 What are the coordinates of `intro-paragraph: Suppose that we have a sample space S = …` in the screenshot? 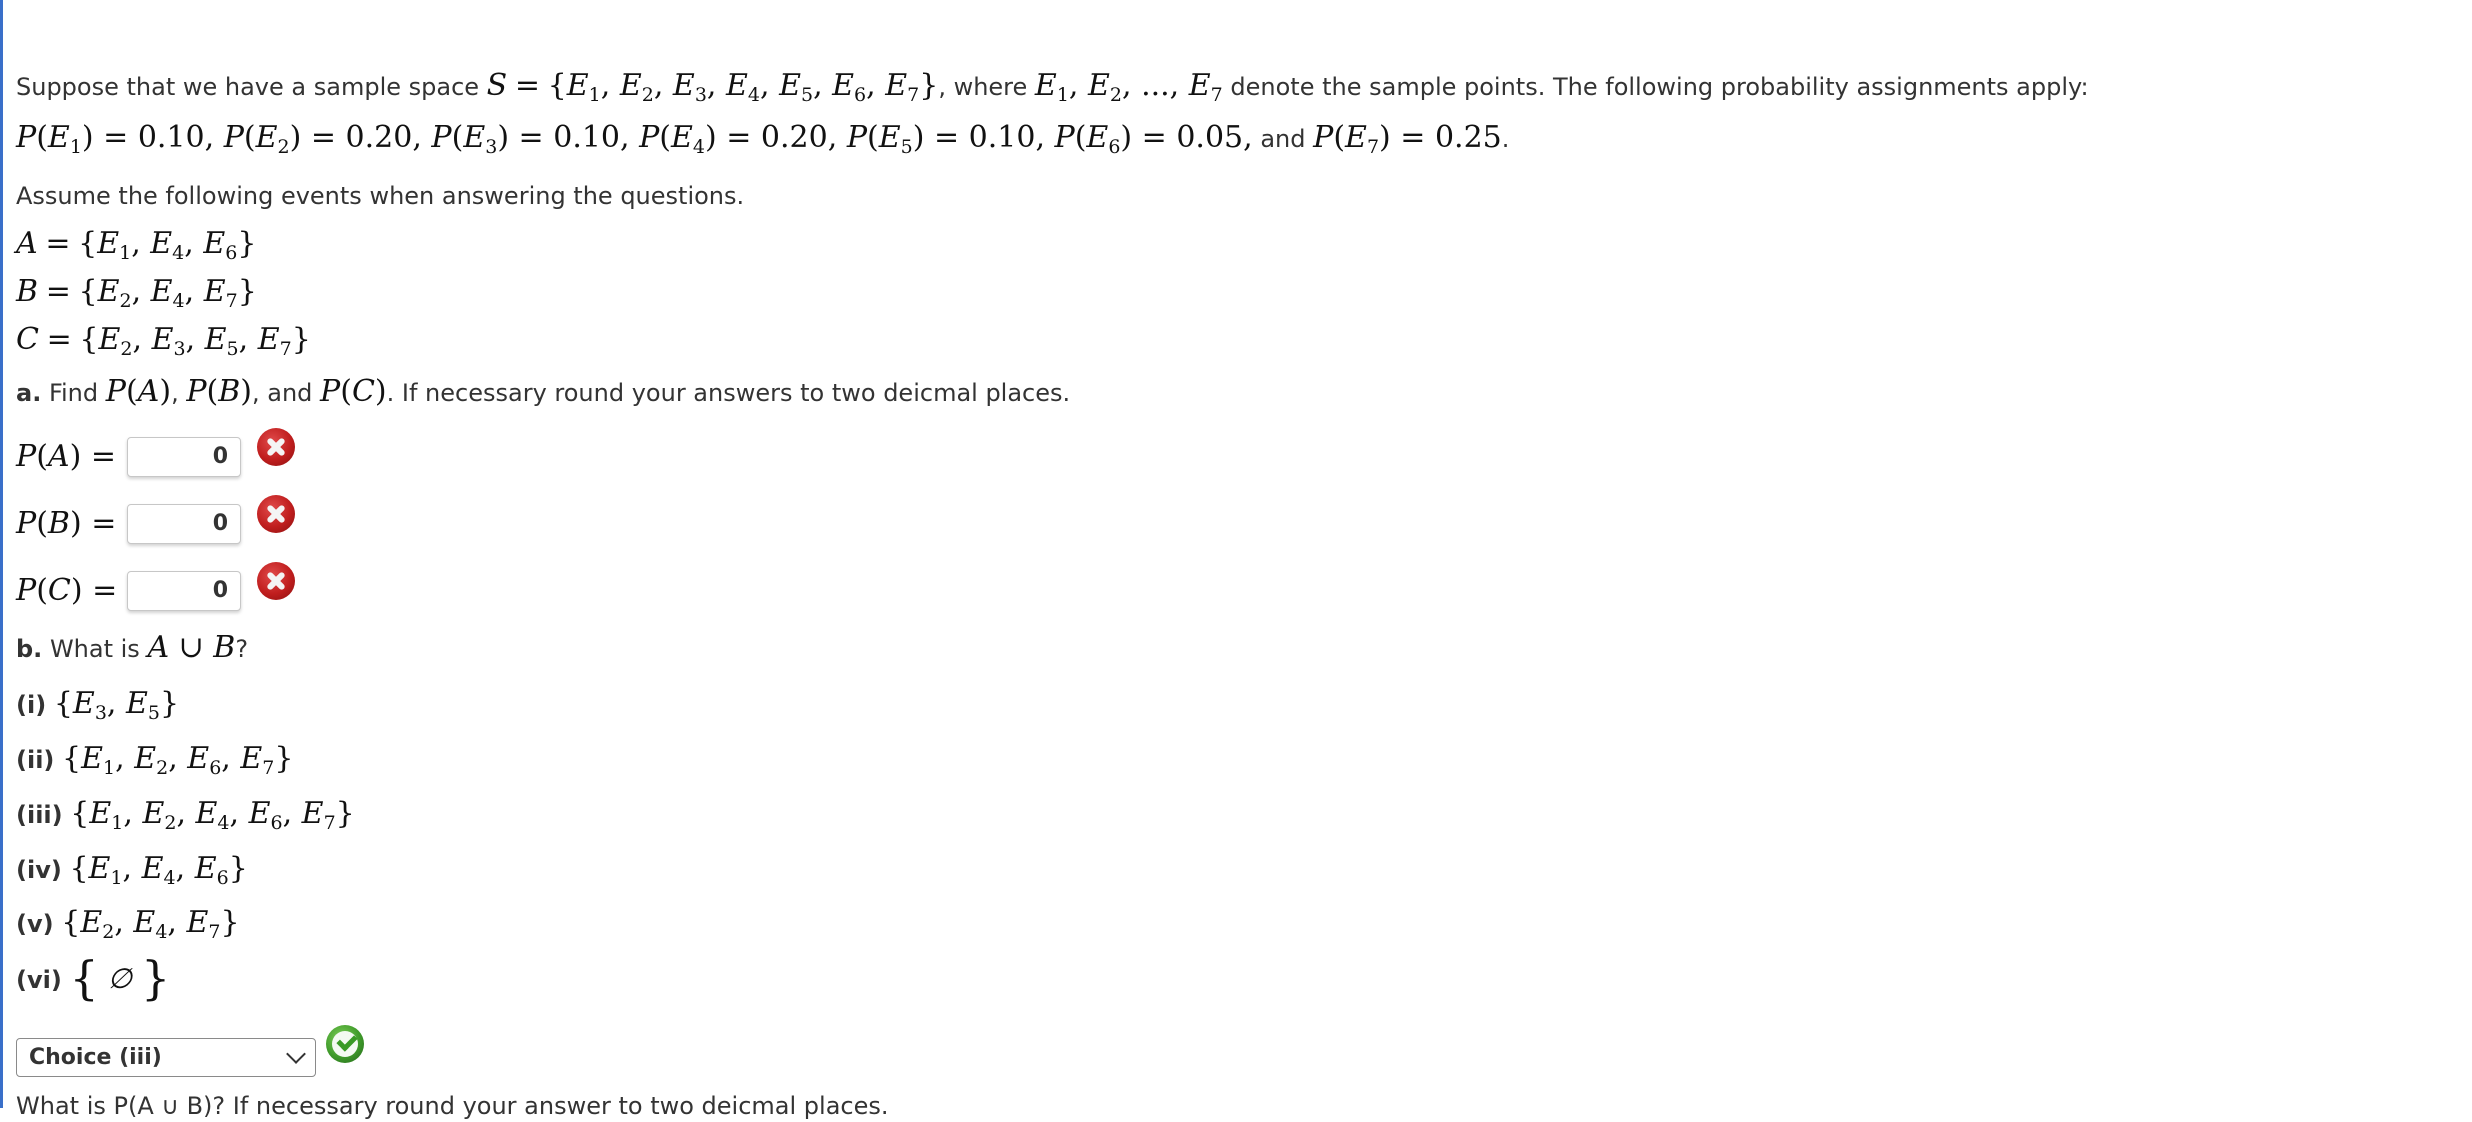 It's located at (1052, 90).